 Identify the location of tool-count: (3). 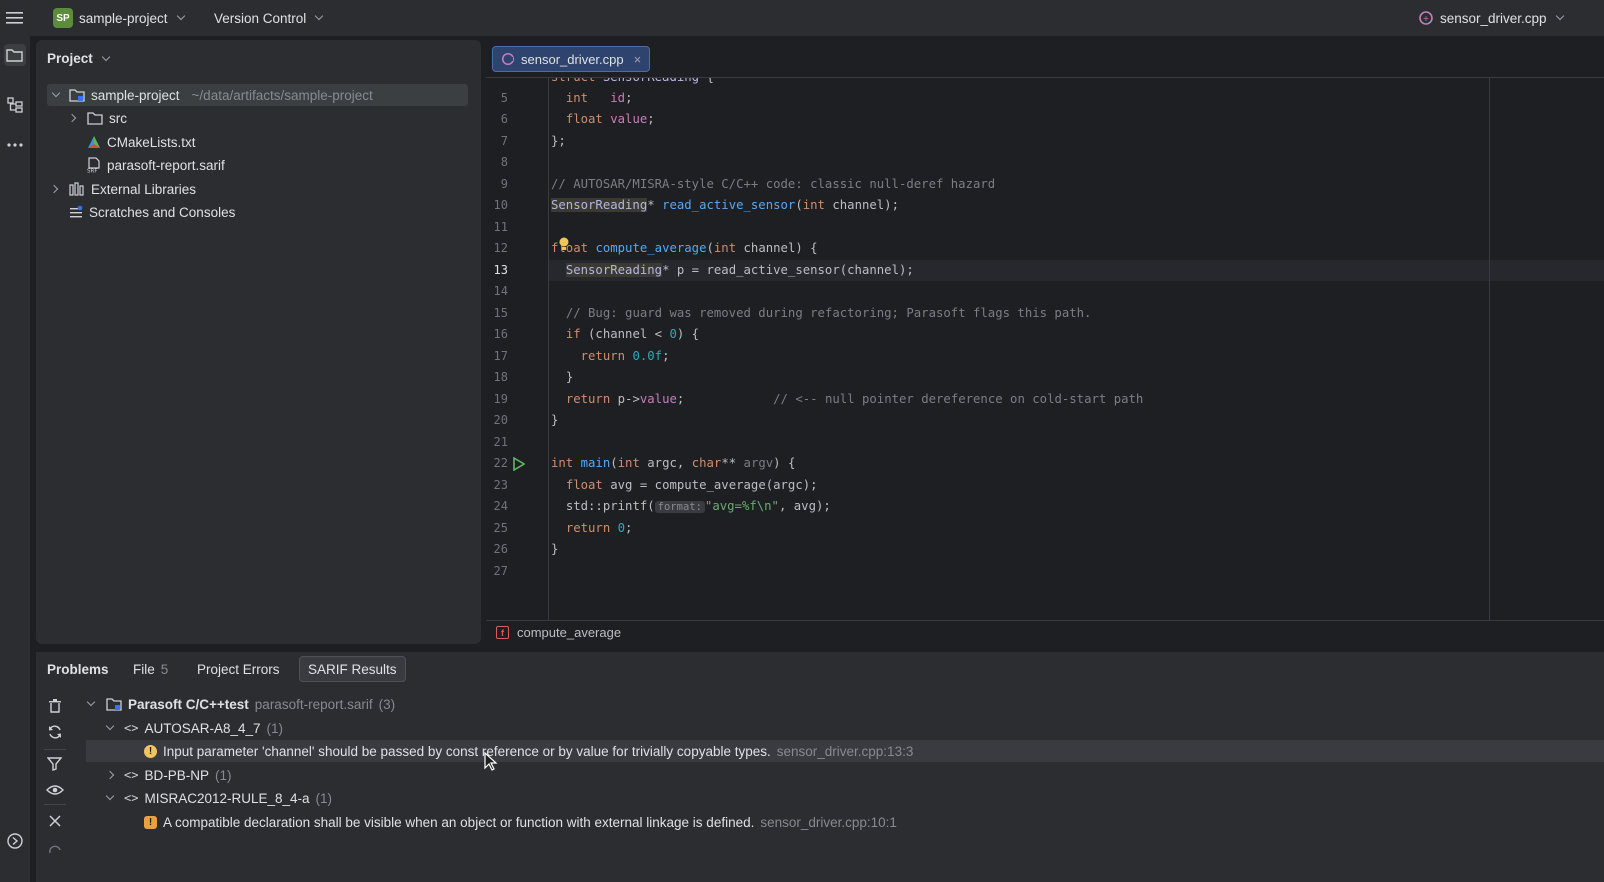
(387, 704).